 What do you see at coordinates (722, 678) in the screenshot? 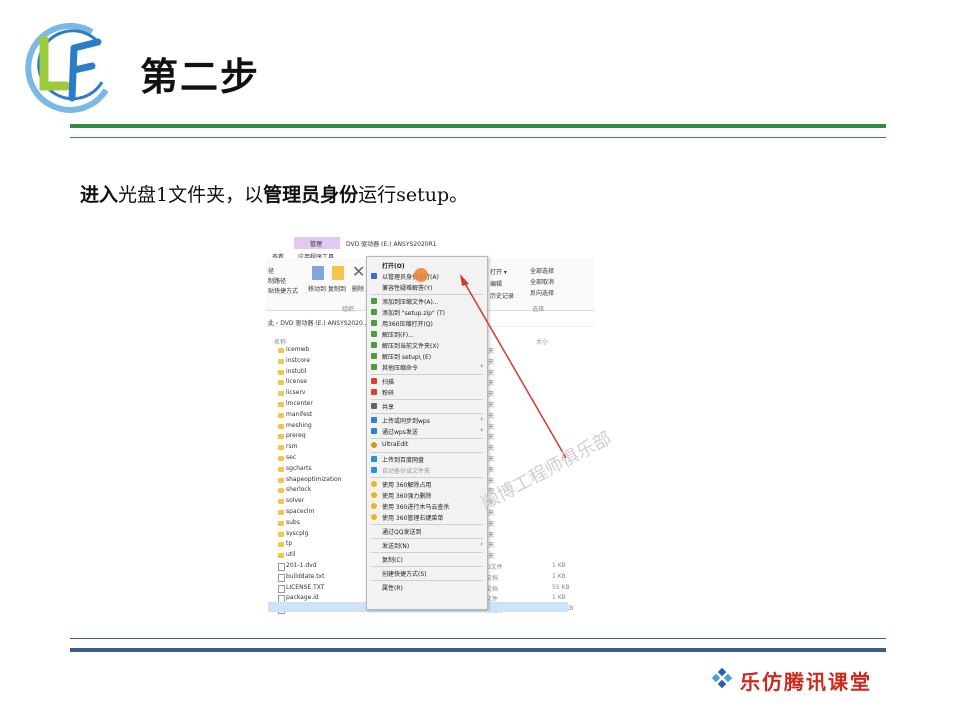
I see `brand-diamond-icon` at bounding box center [722, 678].